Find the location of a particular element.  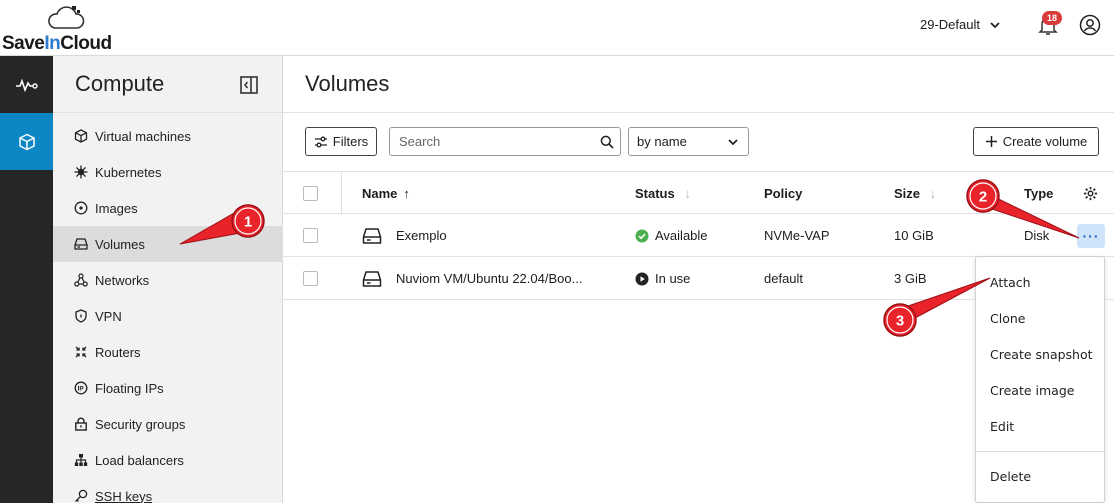

monitoring-icon is located at coordinates (26, 85).